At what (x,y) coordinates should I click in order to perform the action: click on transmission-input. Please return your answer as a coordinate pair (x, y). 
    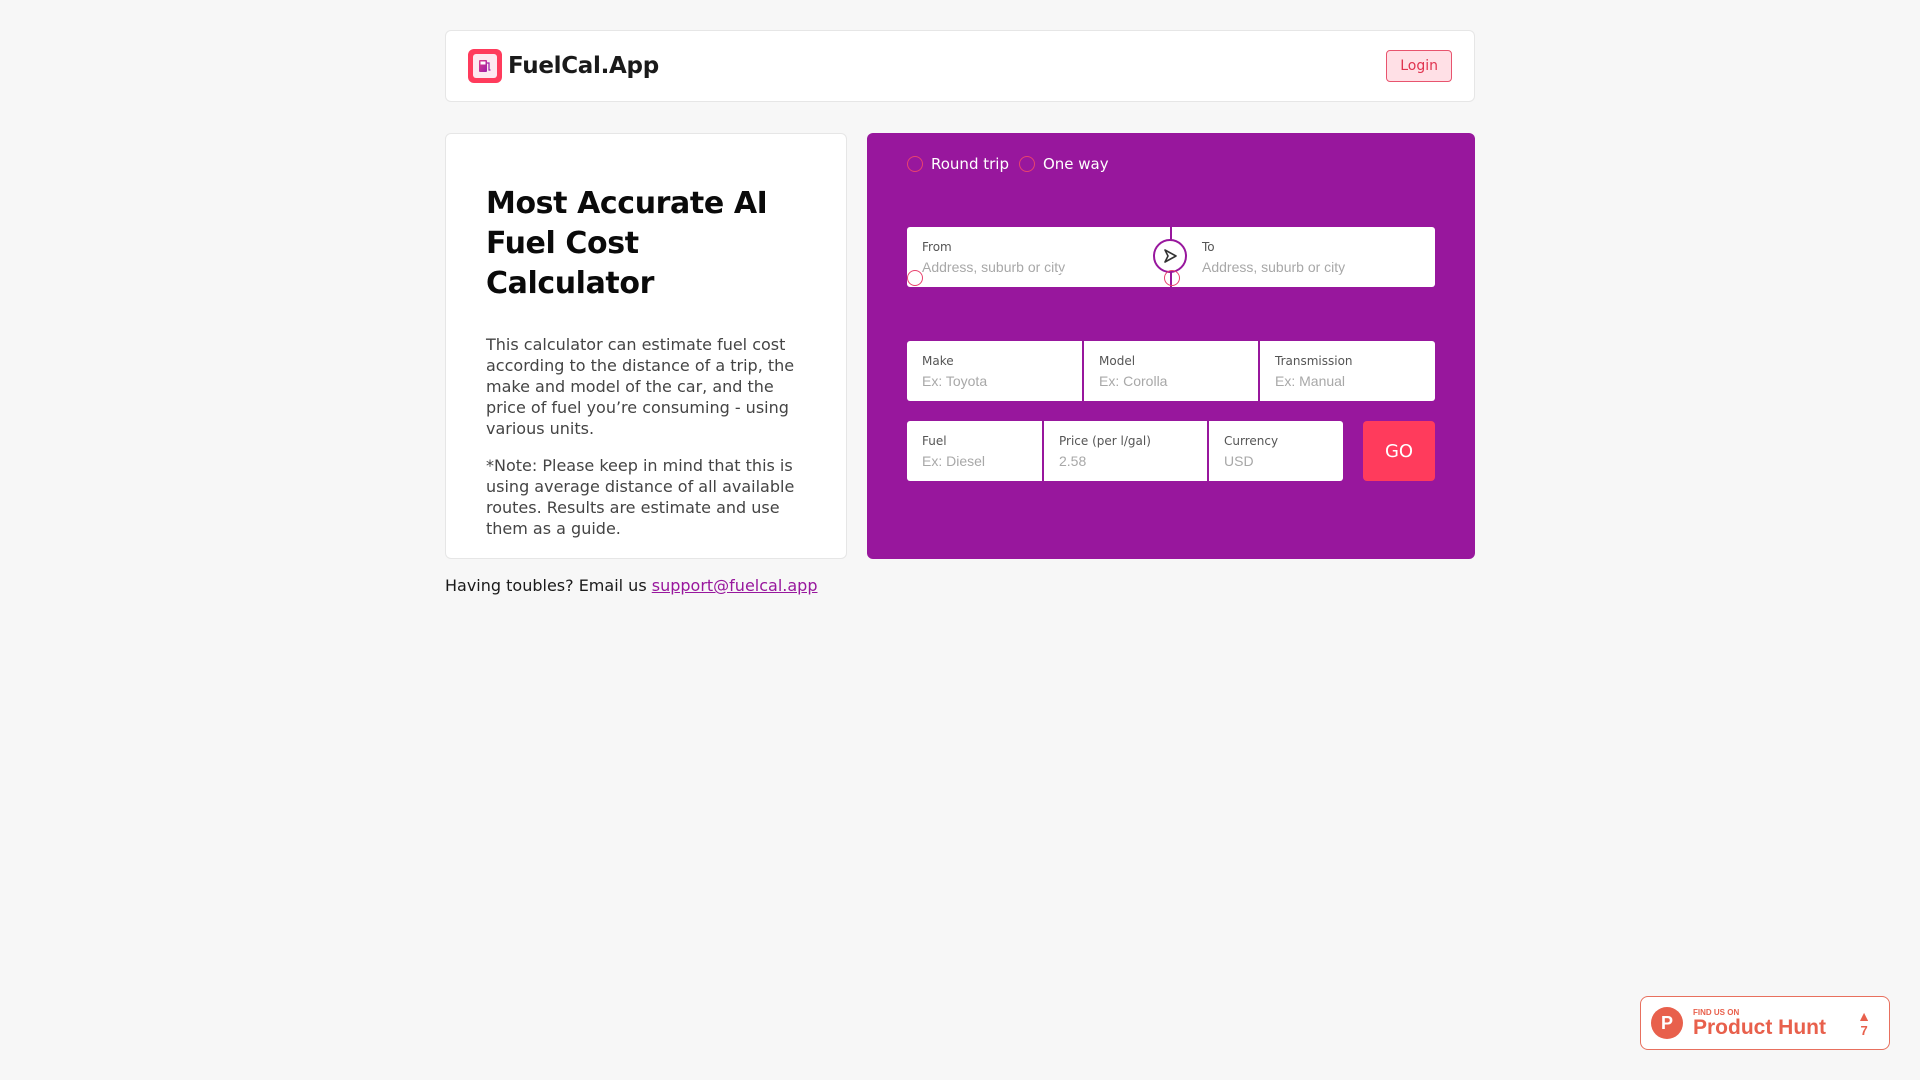
    Looking at the image, I should click on (1347, 380).